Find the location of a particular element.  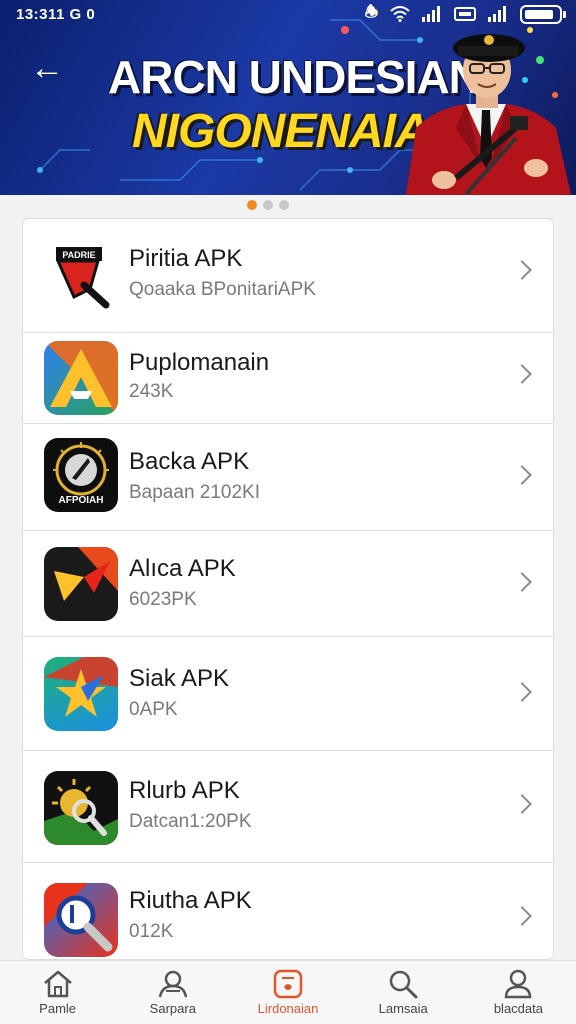

nav-label: Pamle is located at coordinates (58, 1008).